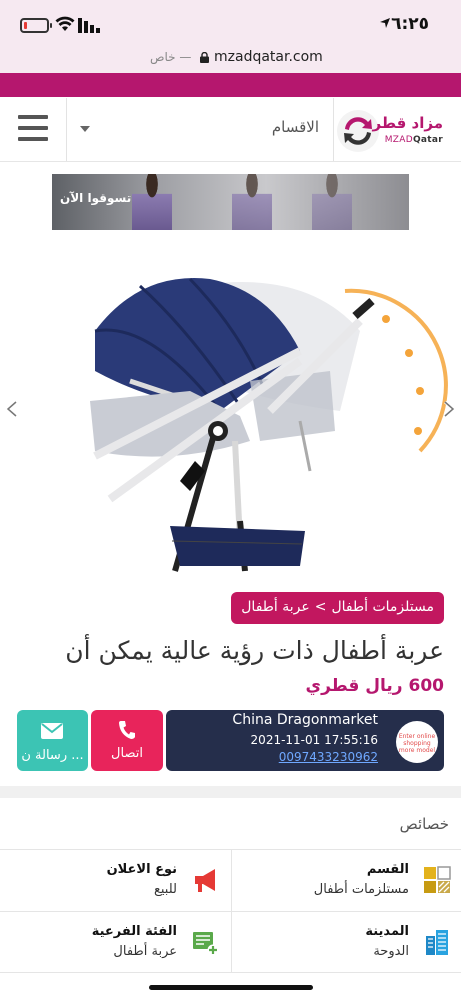 The width and height of the screenshot is (461, 1000). Describe the element at coordinates (413, 140) in the screenshot. I see `logo-english: MZADQatar` at that location.